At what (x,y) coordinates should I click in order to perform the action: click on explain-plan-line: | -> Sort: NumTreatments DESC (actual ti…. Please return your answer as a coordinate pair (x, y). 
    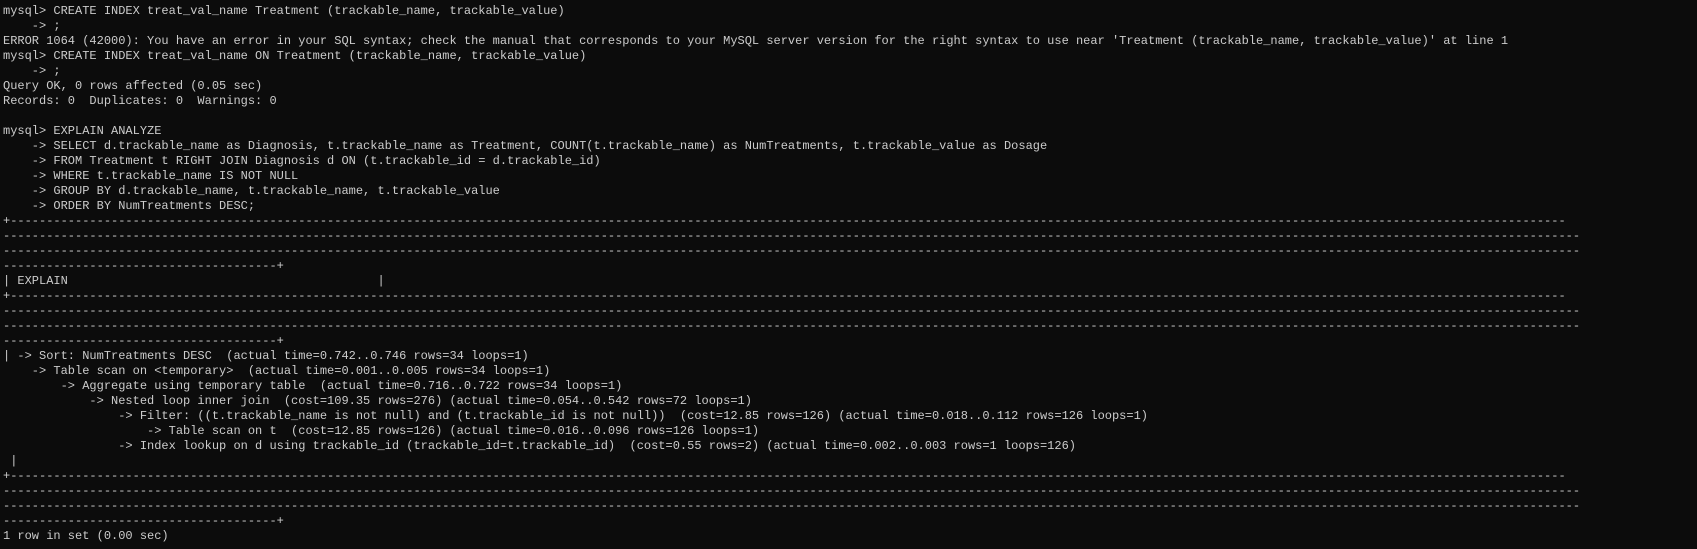
    Looking at the image, I should click on (266, 356).